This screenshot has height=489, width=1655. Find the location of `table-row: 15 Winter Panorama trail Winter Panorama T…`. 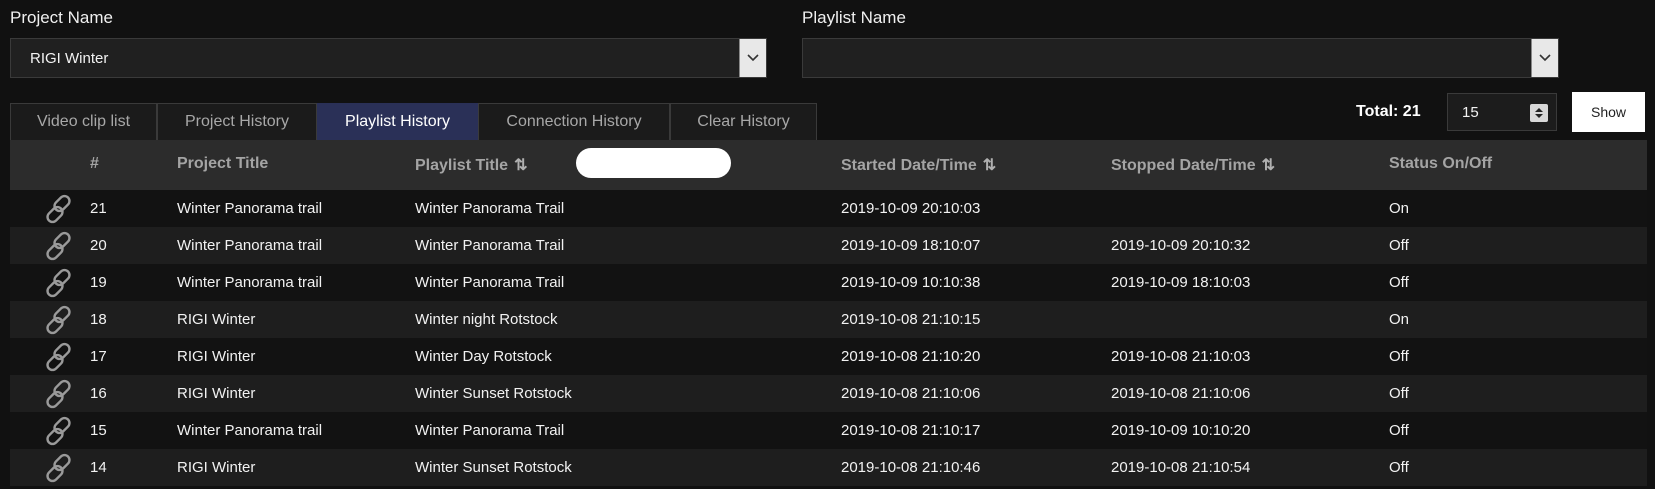

table-row: 15 Winter Panorama trail Winter Panorama T… is located at coordinates (828, 430).